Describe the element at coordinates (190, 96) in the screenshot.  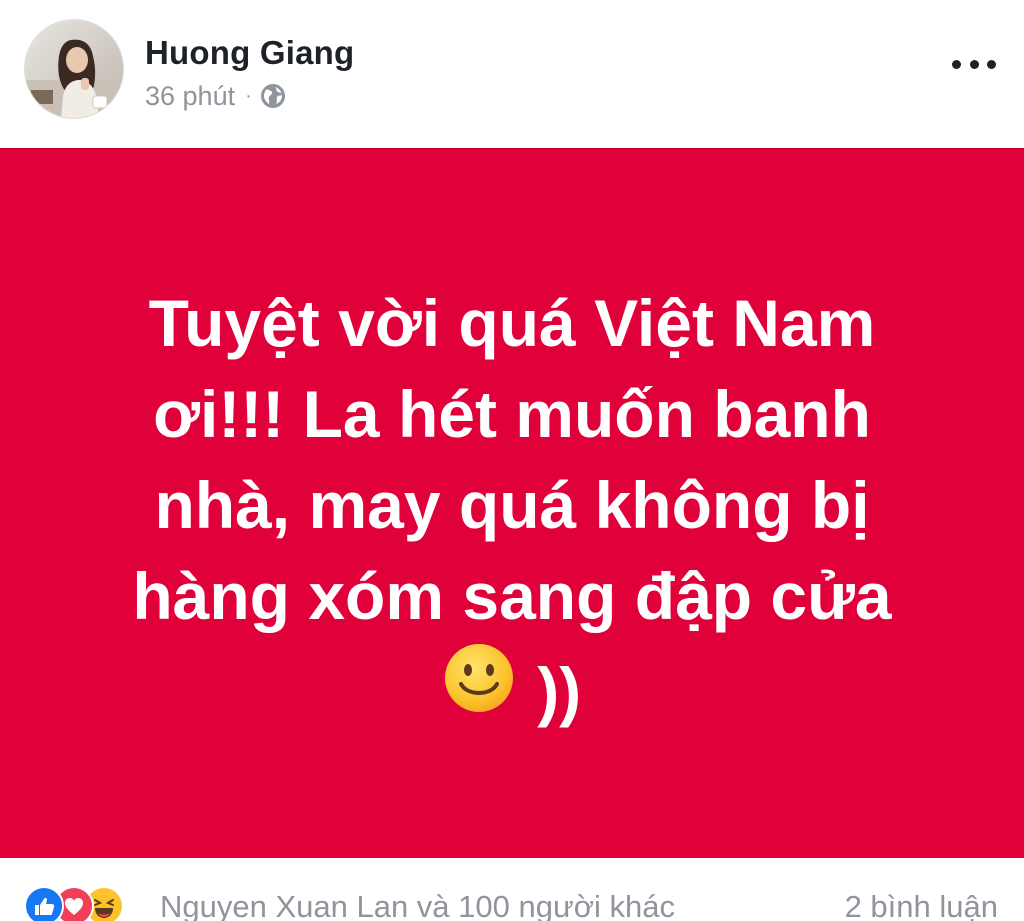
I see `post-timestamp: 36 phút` at that location.